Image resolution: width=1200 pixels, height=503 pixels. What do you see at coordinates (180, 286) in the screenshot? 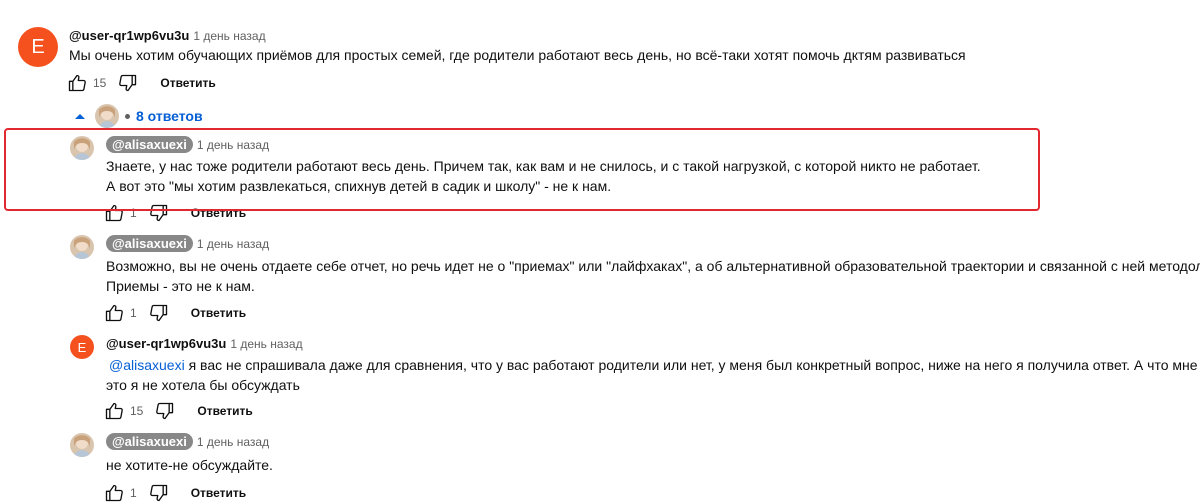
I see `reply-text-line: Приемы - это не к нам.` at bounding box center [180, 286].